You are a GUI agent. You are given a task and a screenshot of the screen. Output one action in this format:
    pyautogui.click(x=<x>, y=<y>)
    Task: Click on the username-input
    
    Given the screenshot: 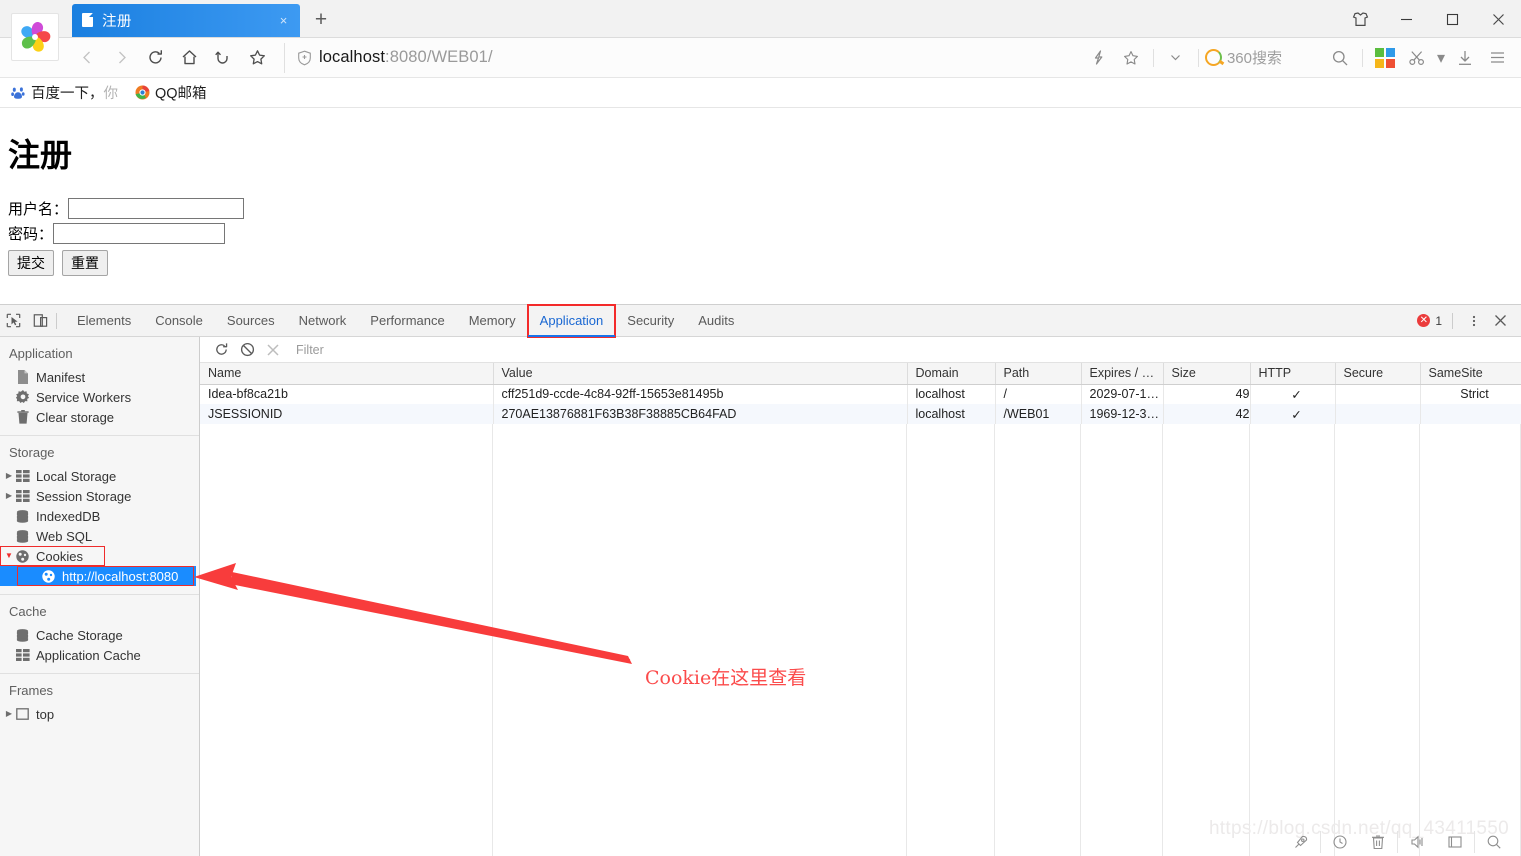 What is the action you would take?
    pyautogui.click(x=156, y=208)
    